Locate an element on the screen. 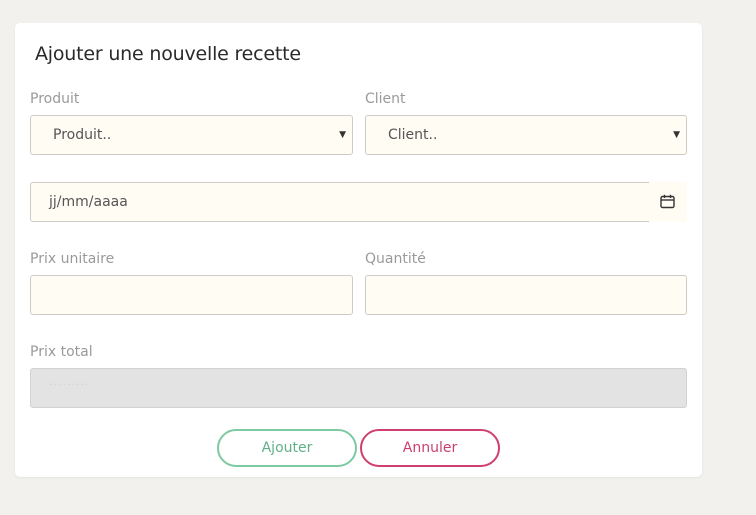 The width and height of the screenshot is (756, 515). client-label: Client is located at coordinates (385, 99).